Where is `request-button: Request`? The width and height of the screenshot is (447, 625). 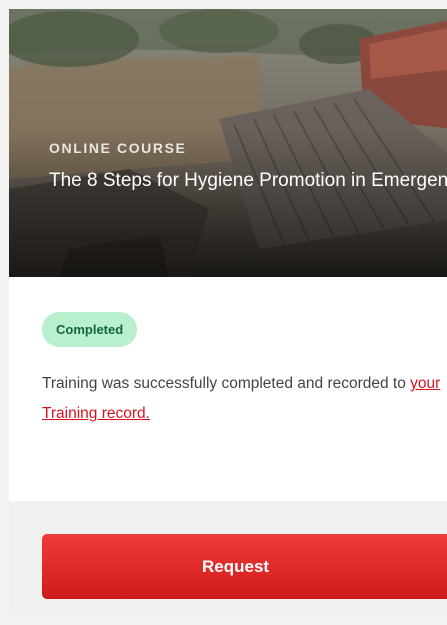 request-button: Request is located at coordinates (244, 566).